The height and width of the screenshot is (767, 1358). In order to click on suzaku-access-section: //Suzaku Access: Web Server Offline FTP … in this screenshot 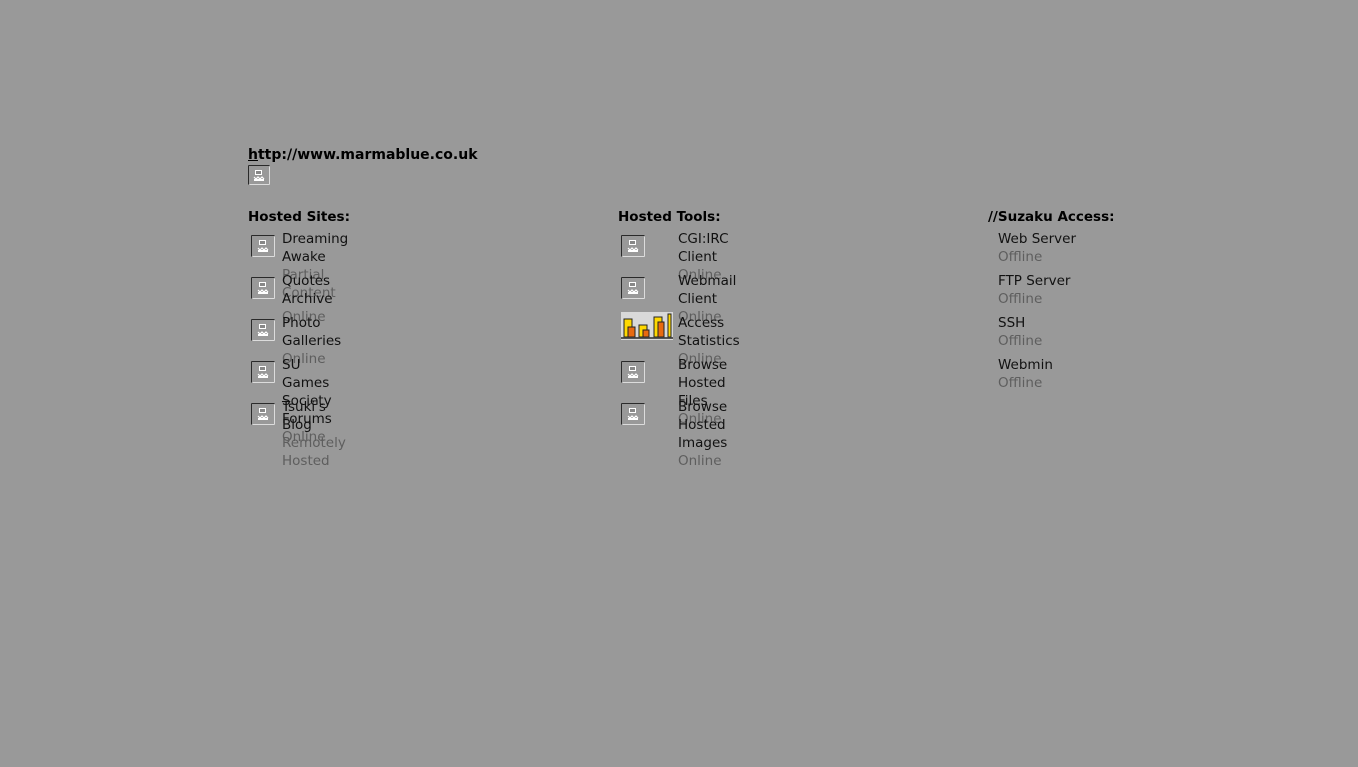, I will do `click(1051, 303)`.